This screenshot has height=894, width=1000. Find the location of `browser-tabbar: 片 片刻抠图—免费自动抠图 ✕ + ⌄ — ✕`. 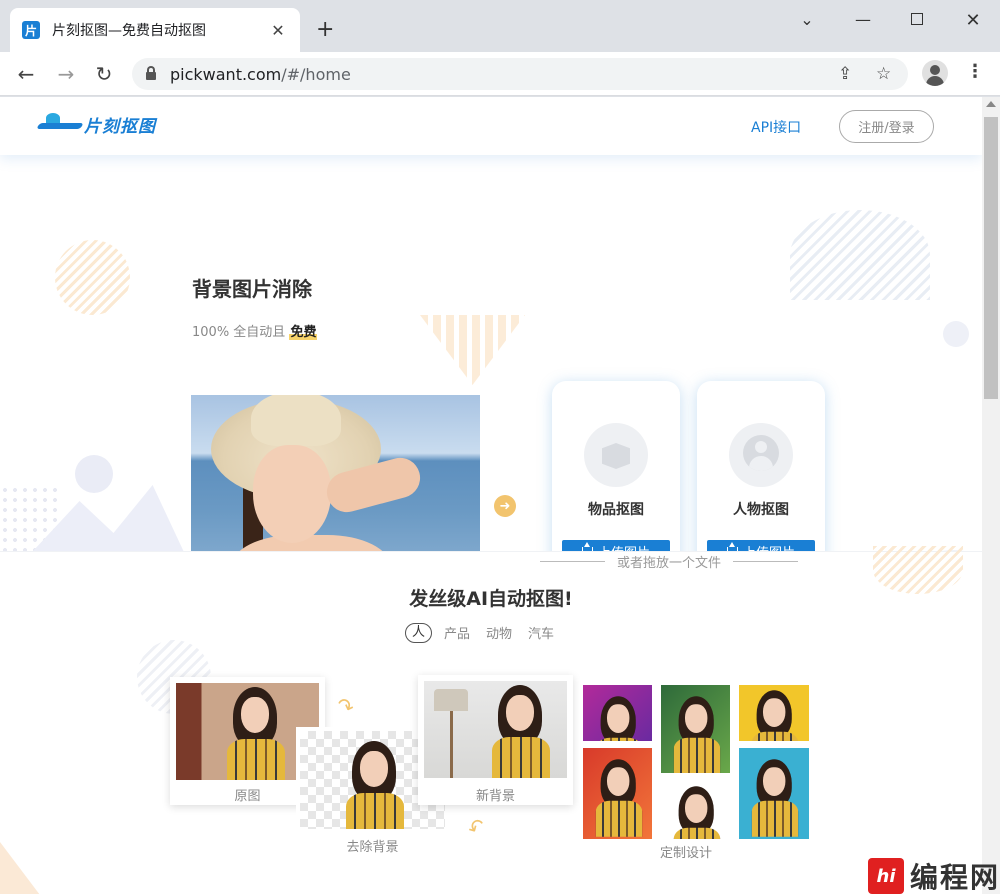

browser-tabbar: 片 片刻抠图—免费自动抠图 ✕ + ⌄ — ✕ is located at coordinates (500, 26).